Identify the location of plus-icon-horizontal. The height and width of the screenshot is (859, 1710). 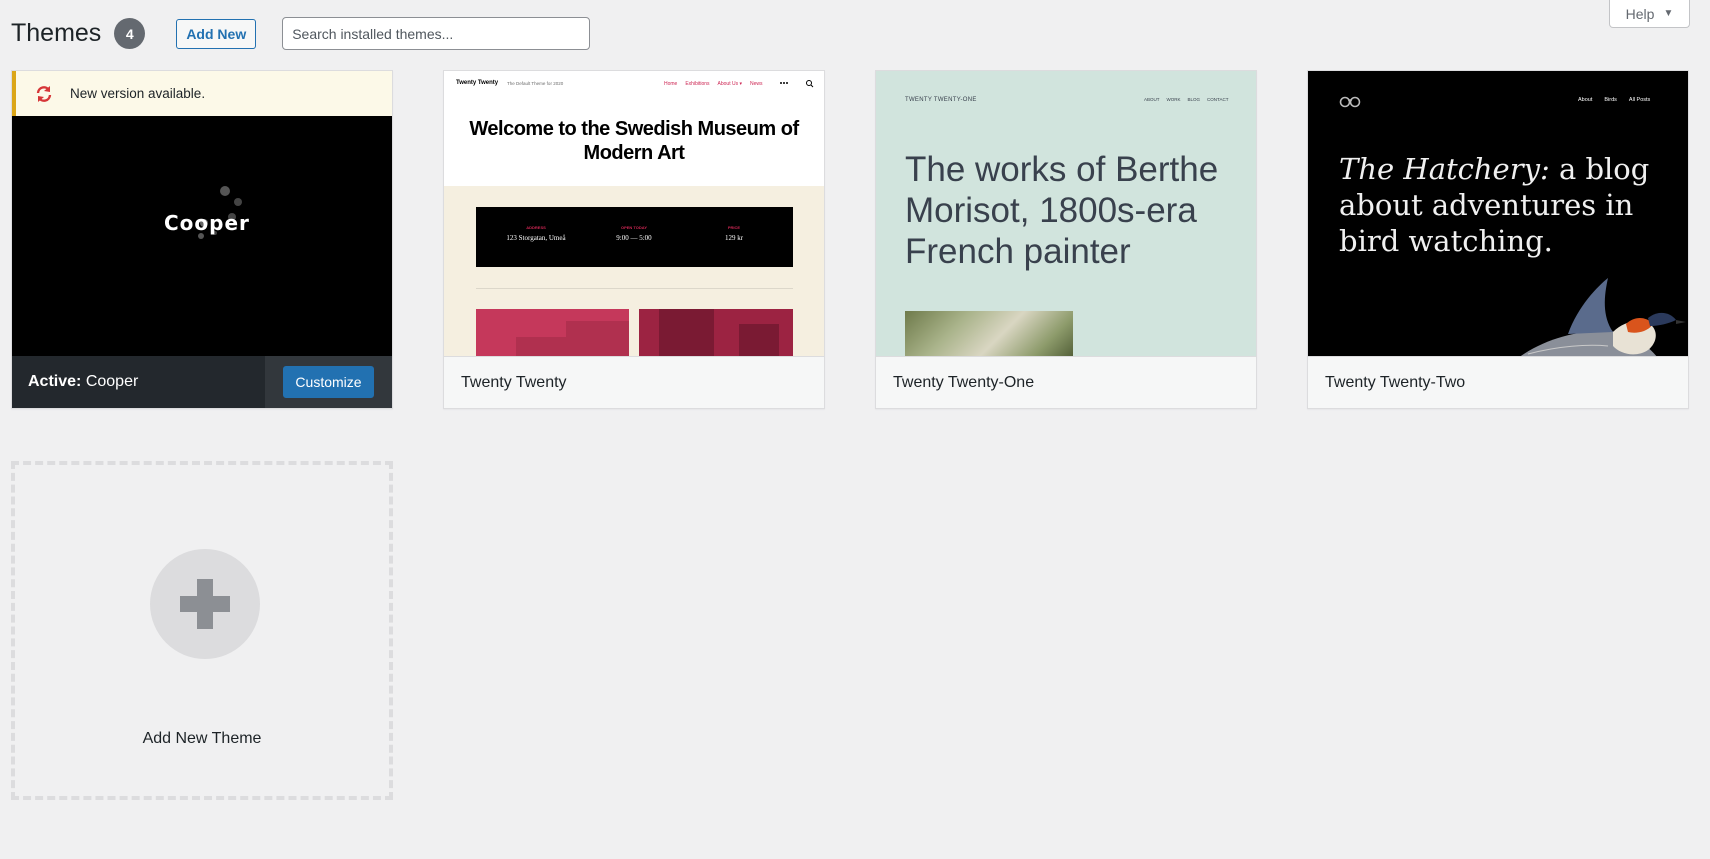
(205, 604).